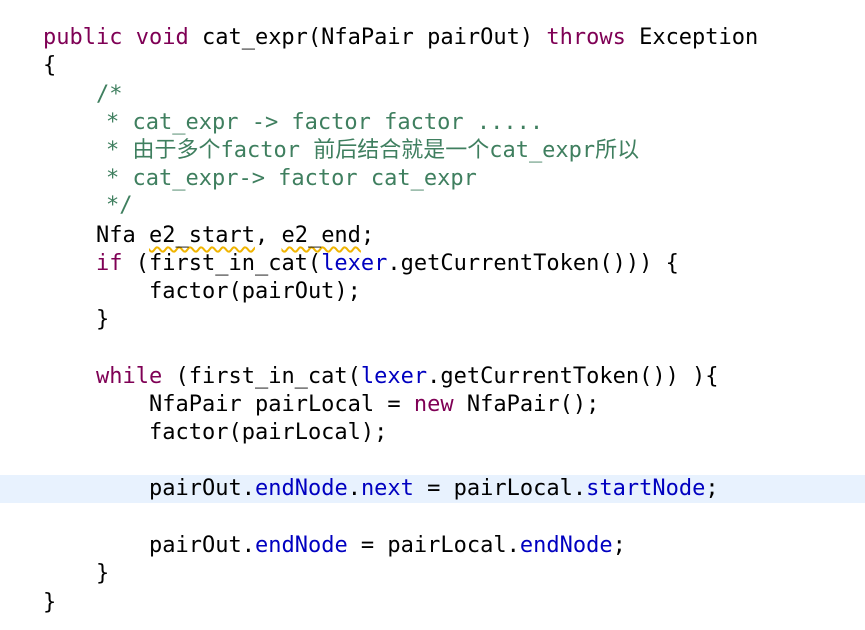 The width and height of the screenshot is (865, 630). I want to click on keyword-new: new, so click(433, 404).